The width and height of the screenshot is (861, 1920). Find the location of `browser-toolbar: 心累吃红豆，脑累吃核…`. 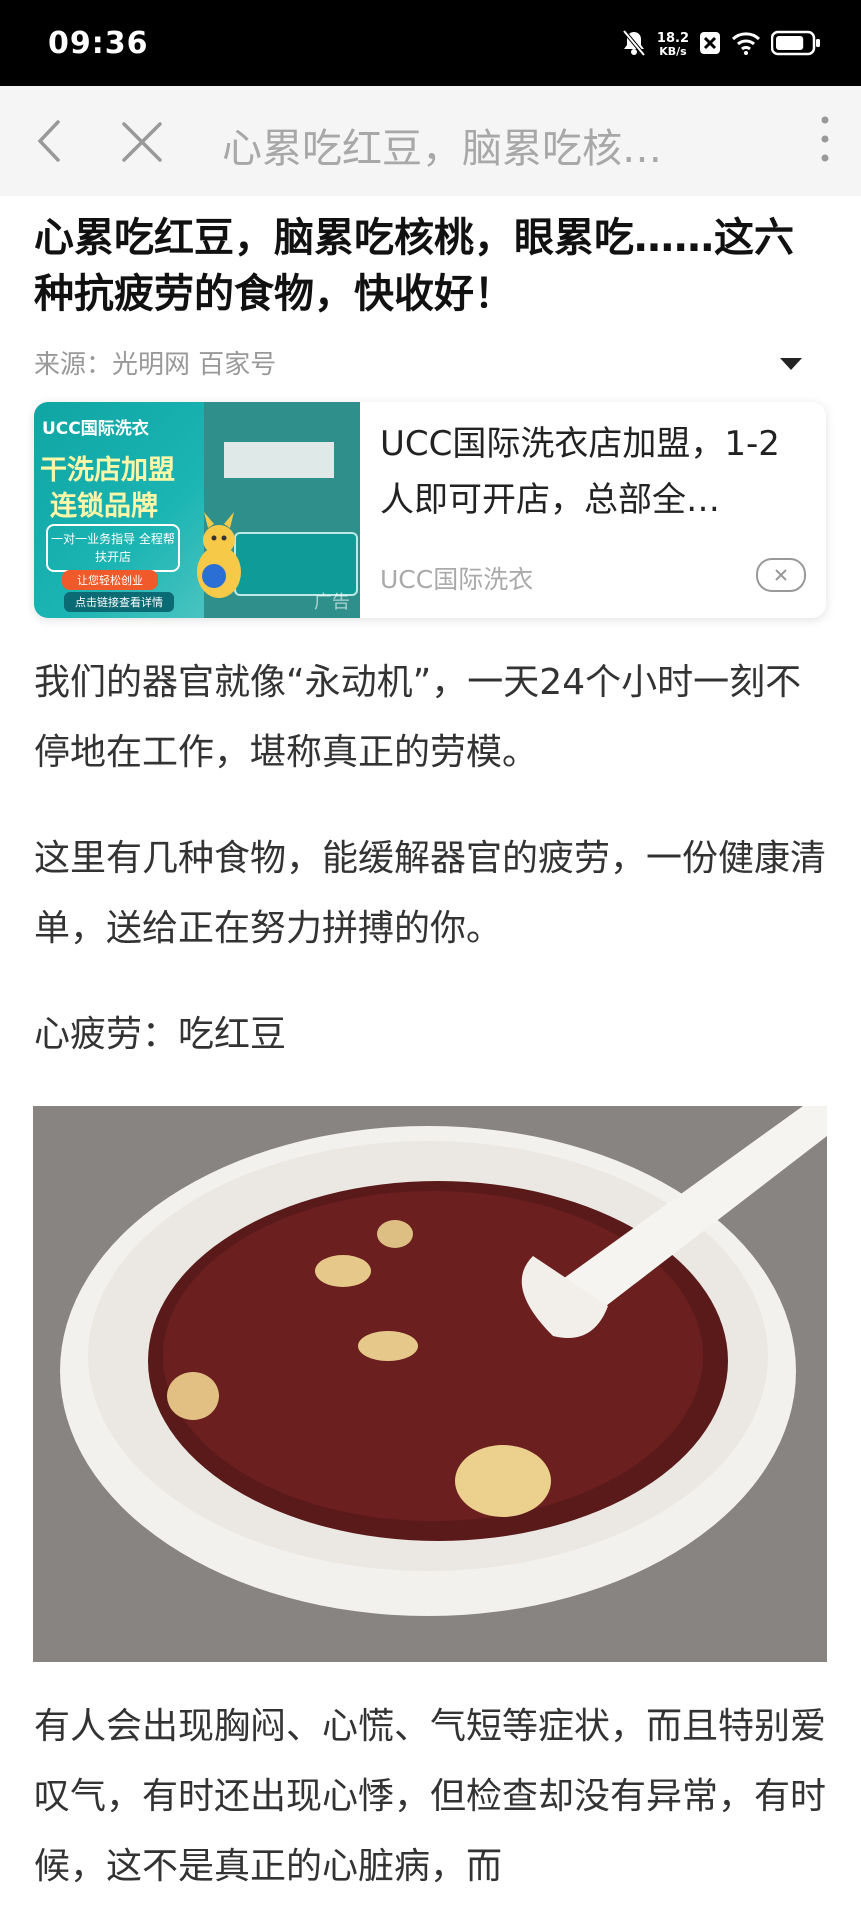

browser-toolbar: 心累吃红豆，脑累吃核… is located at coordinates (430, 141).